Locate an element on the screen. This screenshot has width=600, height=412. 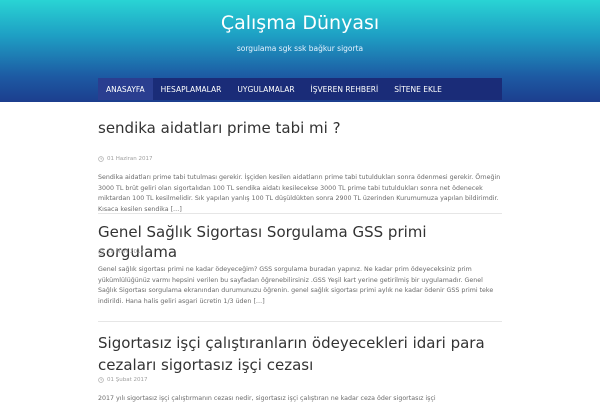
post-title: sendika aidatları prime tabi mi ? is located at coordinates (219, 128).